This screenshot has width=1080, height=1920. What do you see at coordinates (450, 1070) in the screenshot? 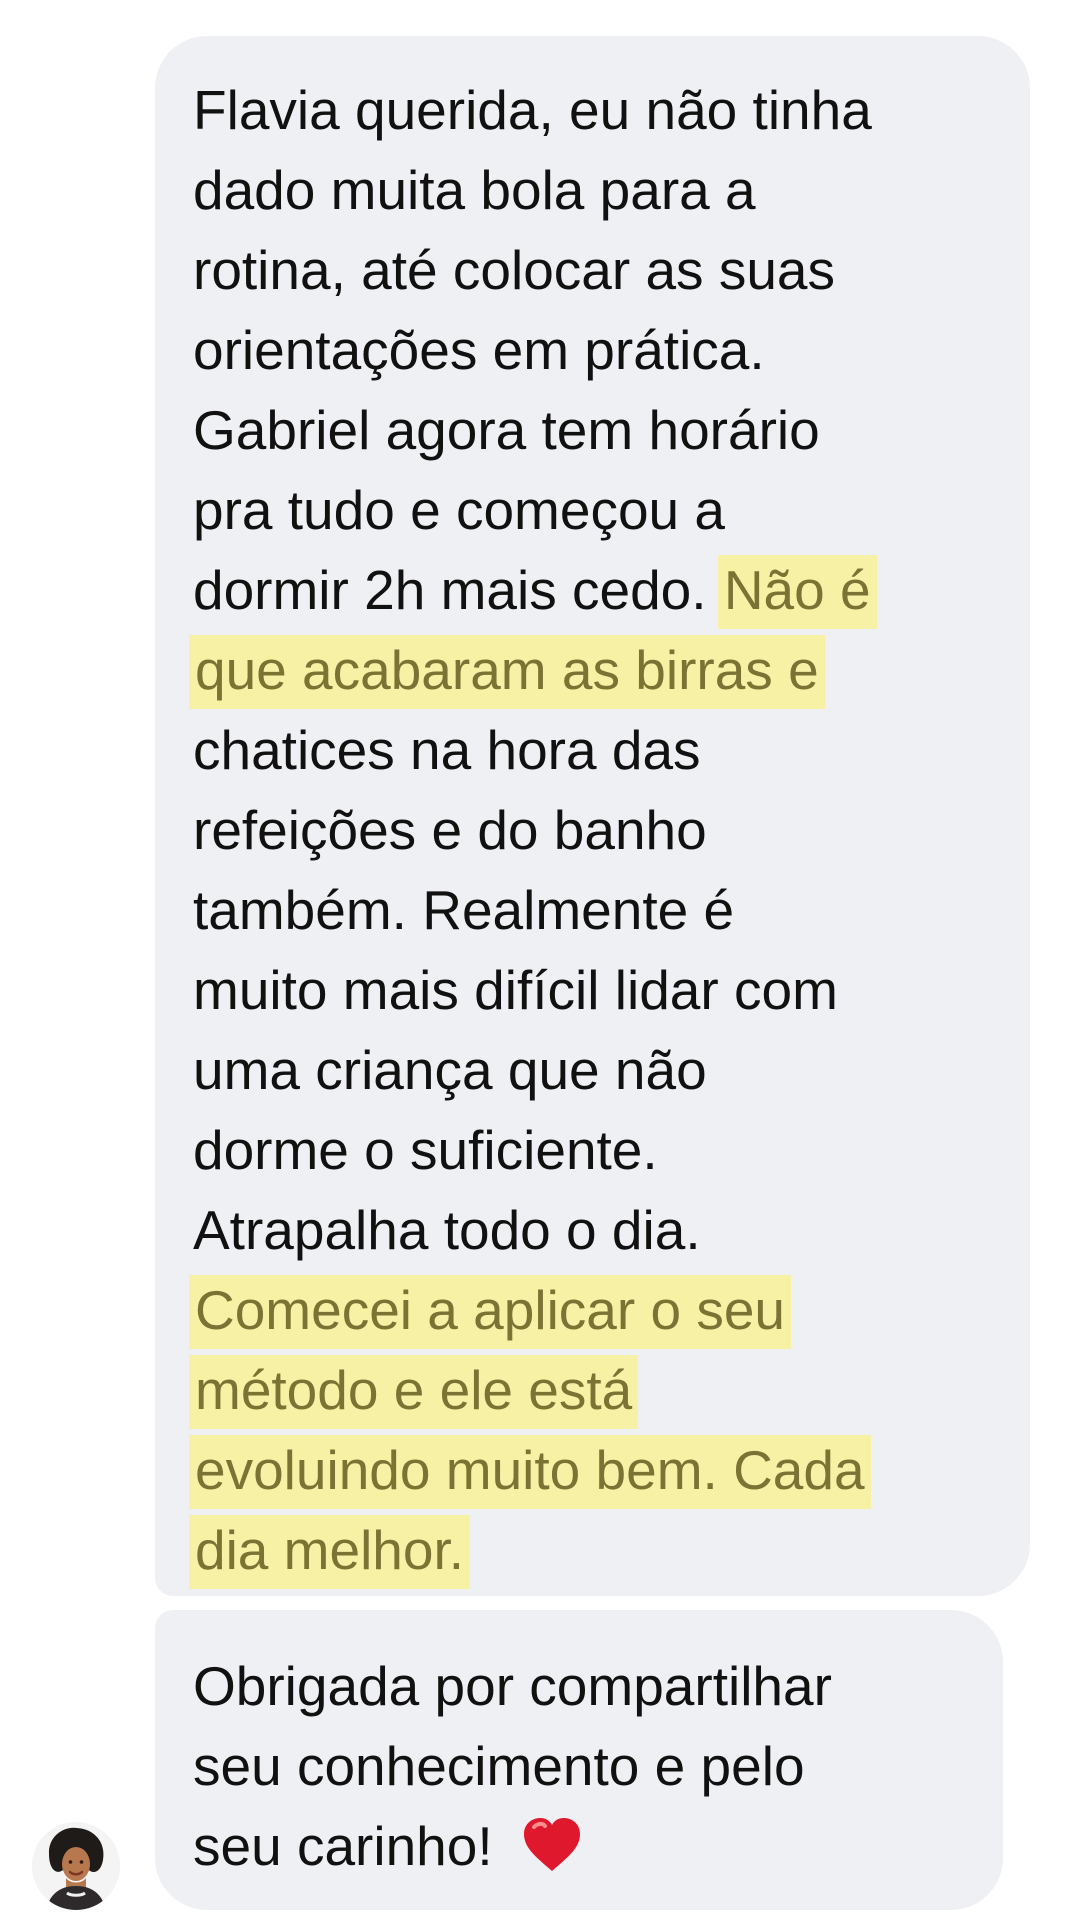
I see `message-line: uma criança que não` at bounding box center [450, 1070].